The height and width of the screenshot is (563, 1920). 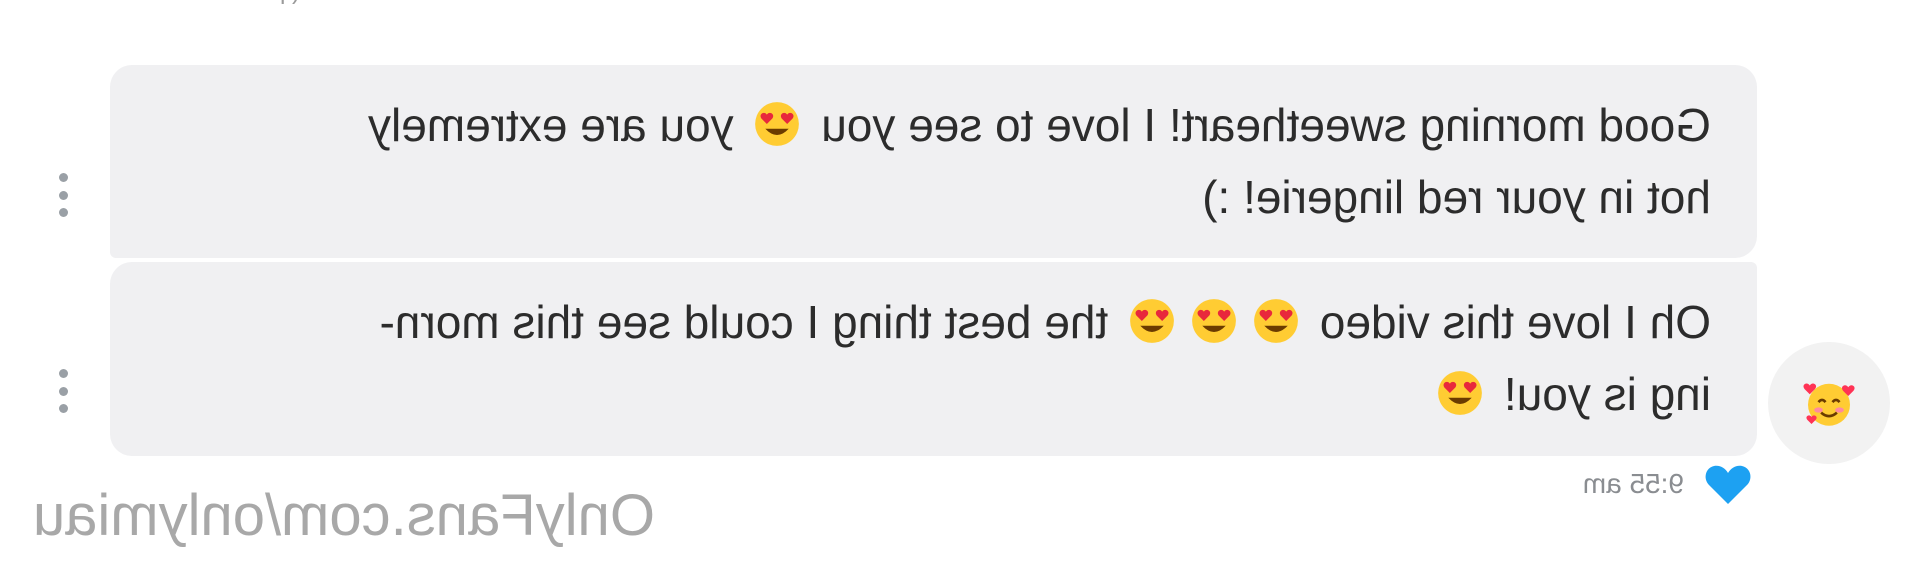 What do you see at coordinates (343, 515) in the screenshot?
I see `watermark: OnlyFans.com/onlymiau` at bounding box center [343, 515].